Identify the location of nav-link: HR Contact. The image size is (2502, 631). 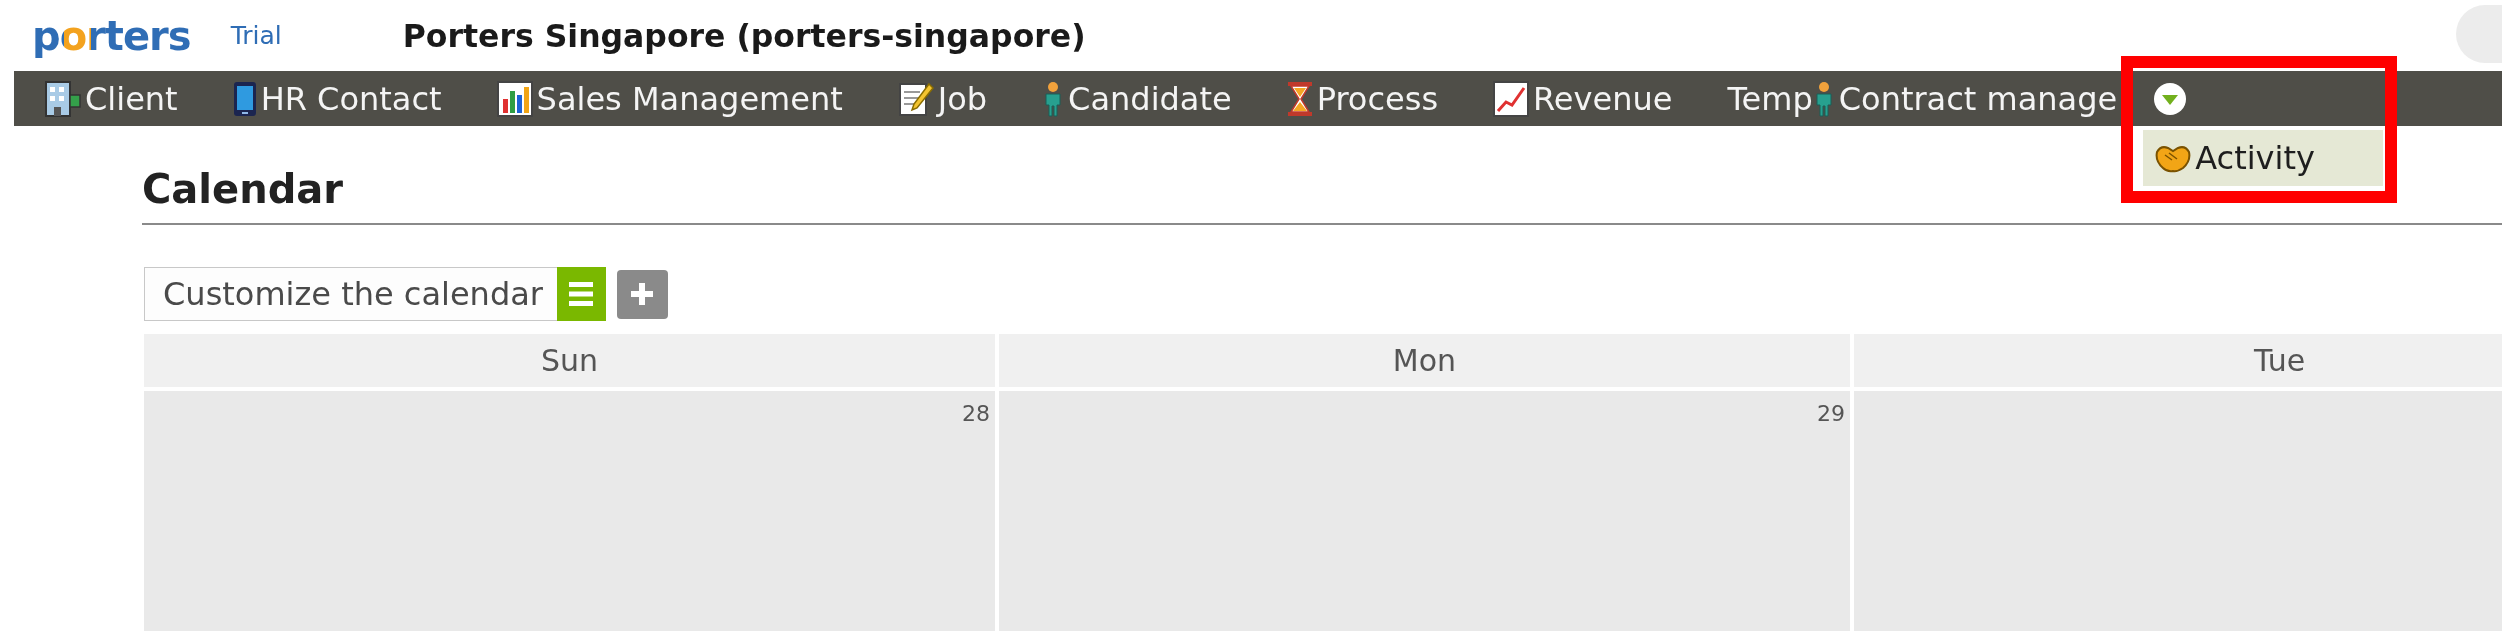
(337, 98).